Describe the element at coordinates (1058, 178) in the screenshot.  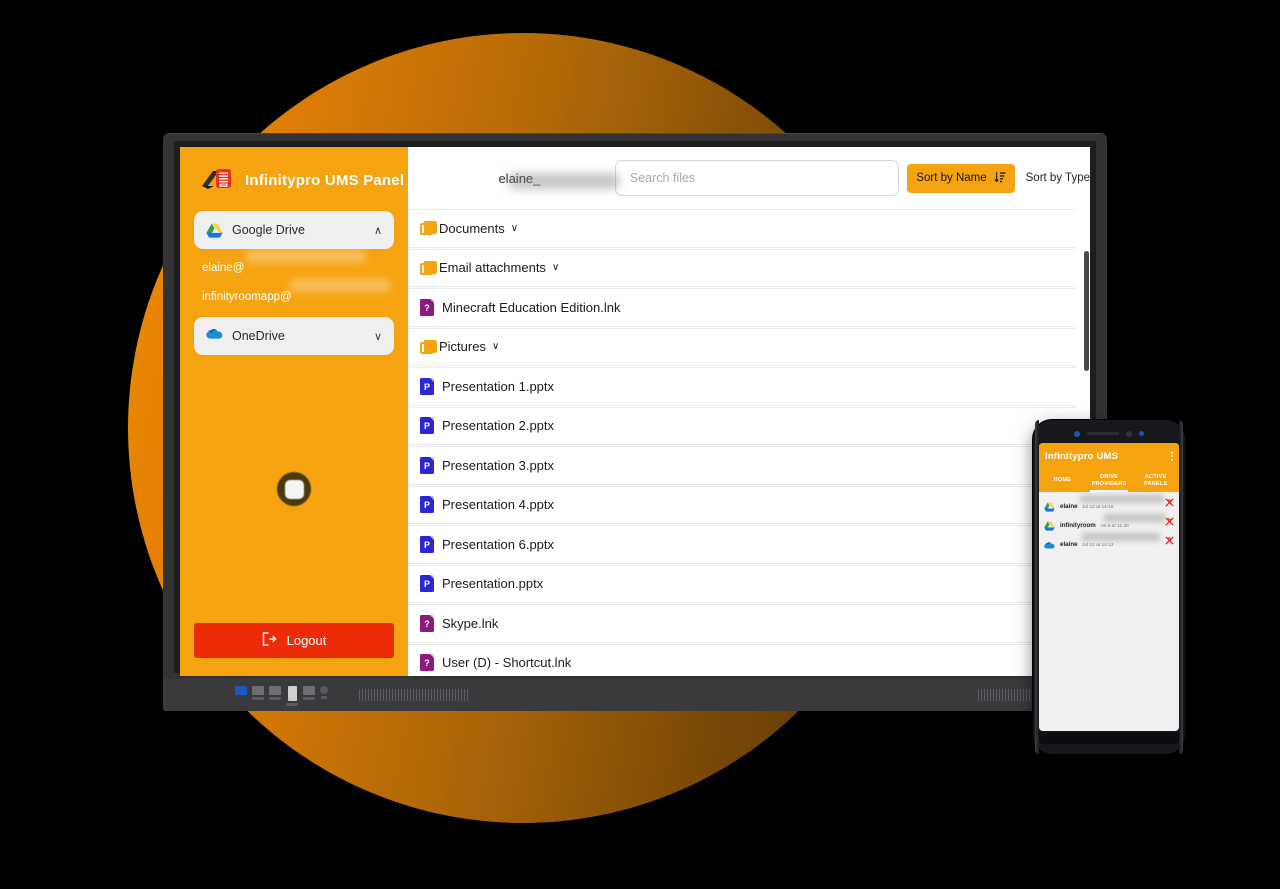
I see `sort-by-type-button: Sort by Type` at that location.